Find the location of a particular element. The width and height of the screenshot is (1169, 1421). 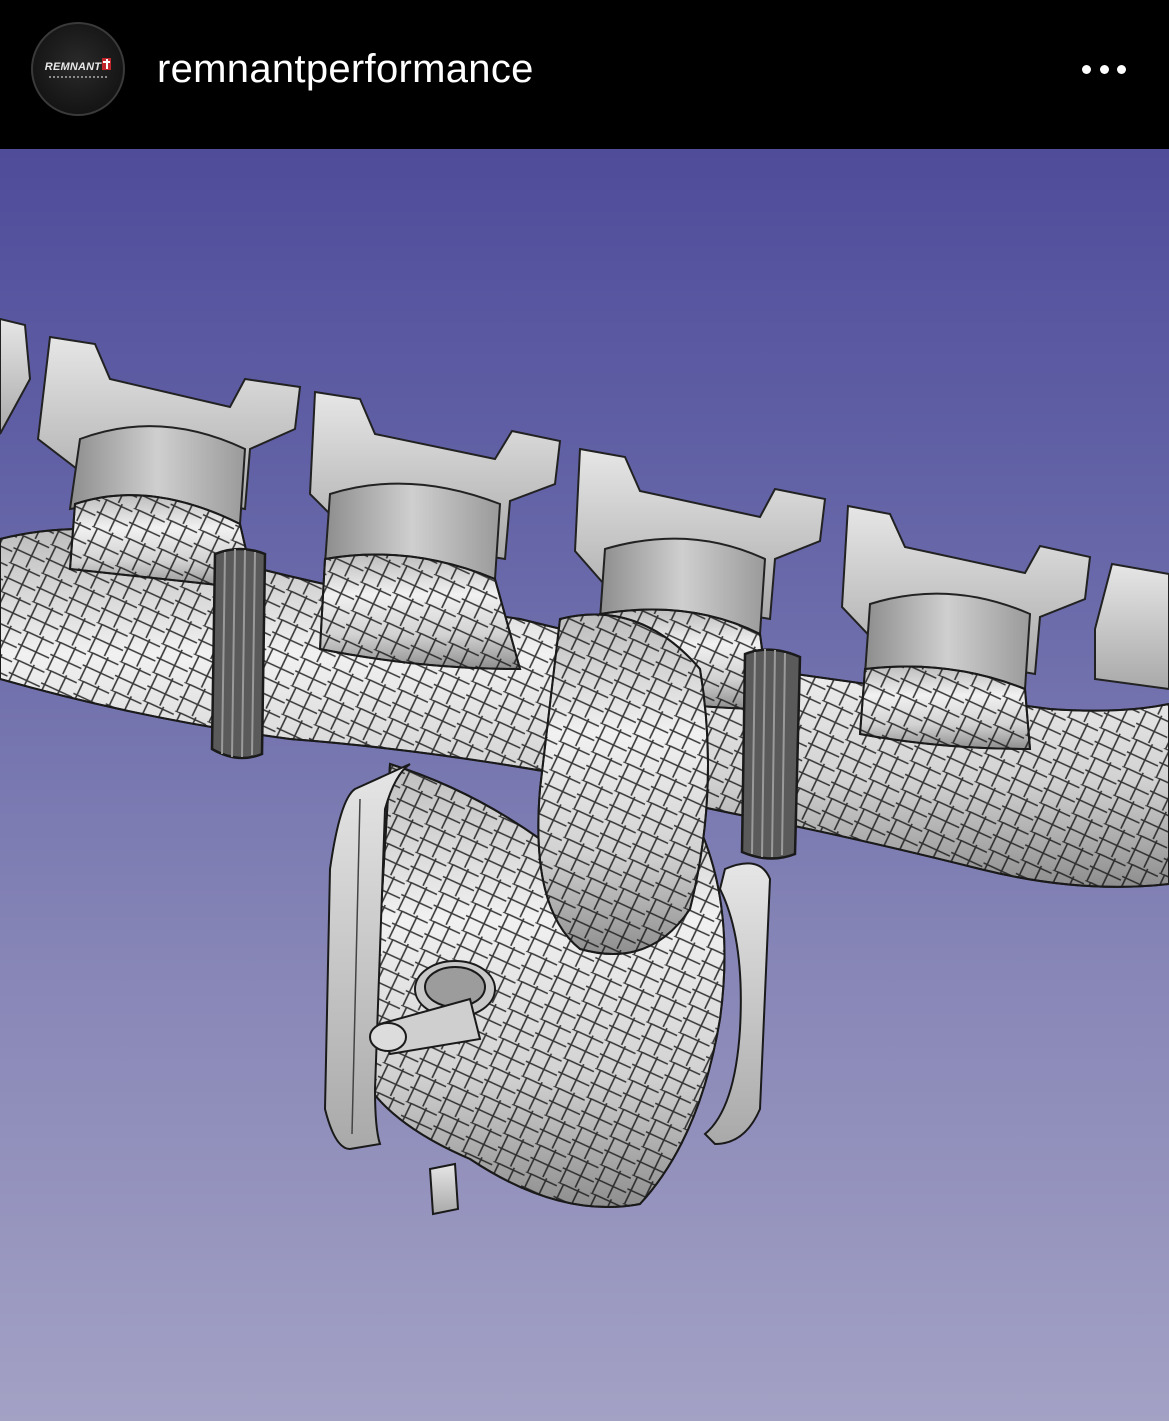

post-header: REMNANT remnantperformance is located at coordinates (584, 74).